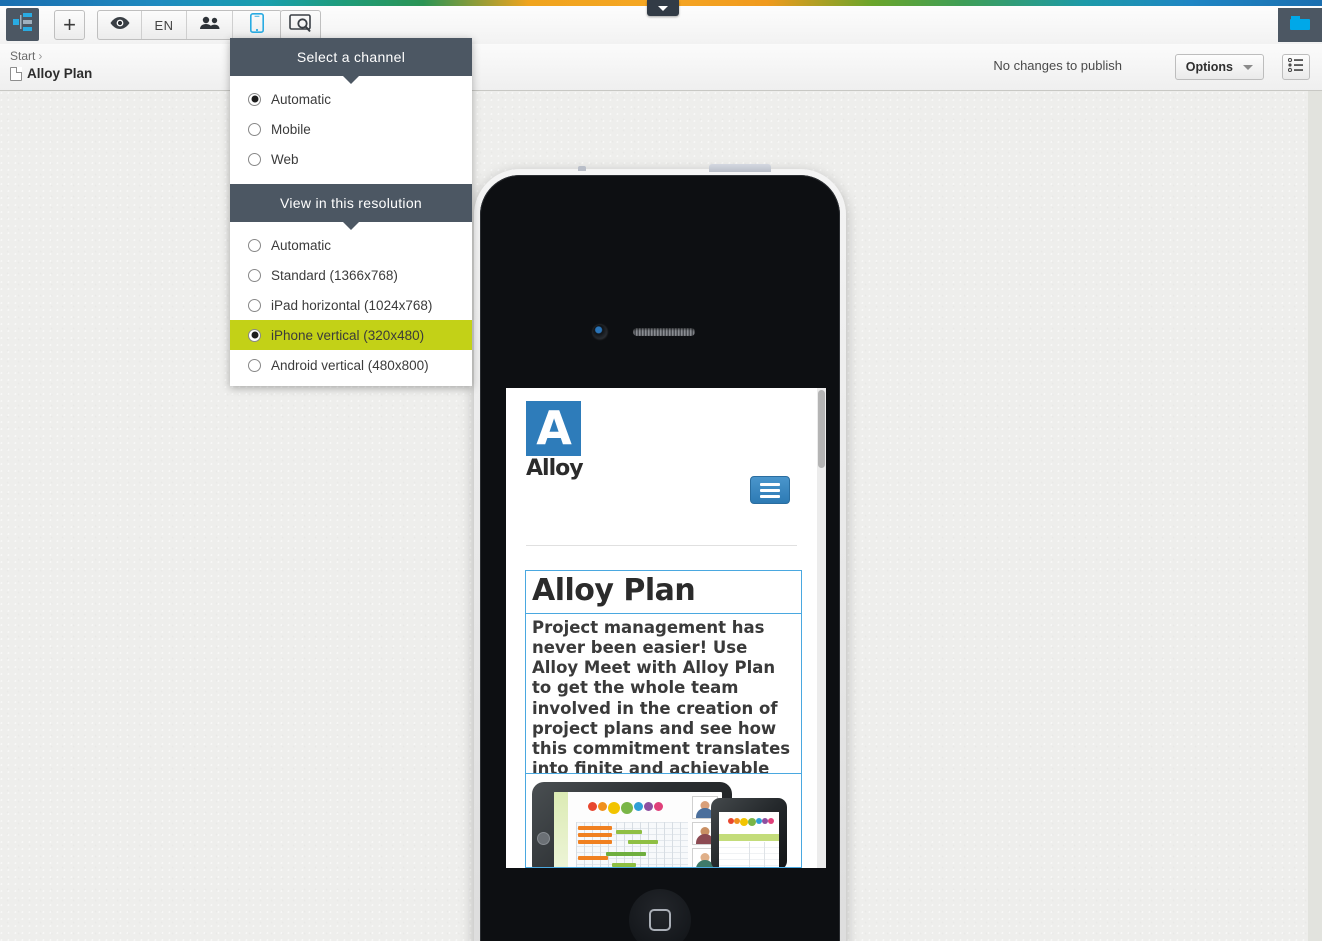 The width and height of the screenshot is (1322, 941). I want to click on tablet-screen, so click(638, 829).